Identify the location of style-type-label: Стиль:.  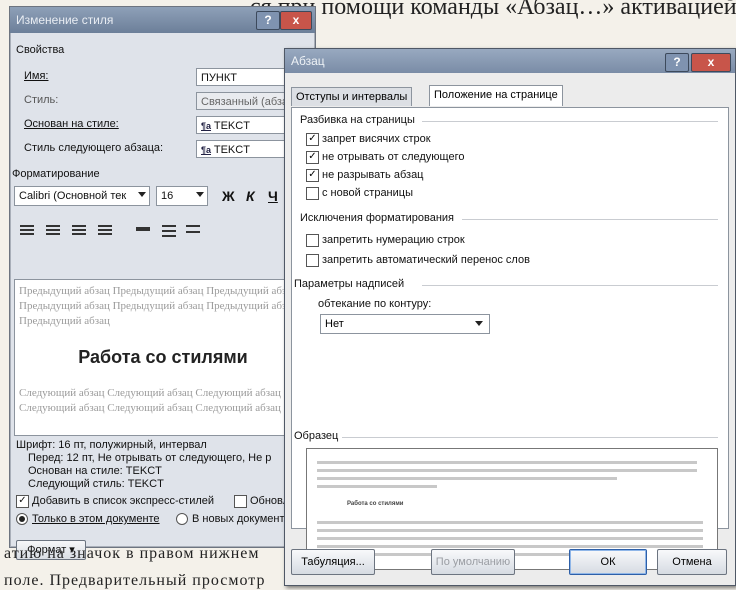
(41, 100).